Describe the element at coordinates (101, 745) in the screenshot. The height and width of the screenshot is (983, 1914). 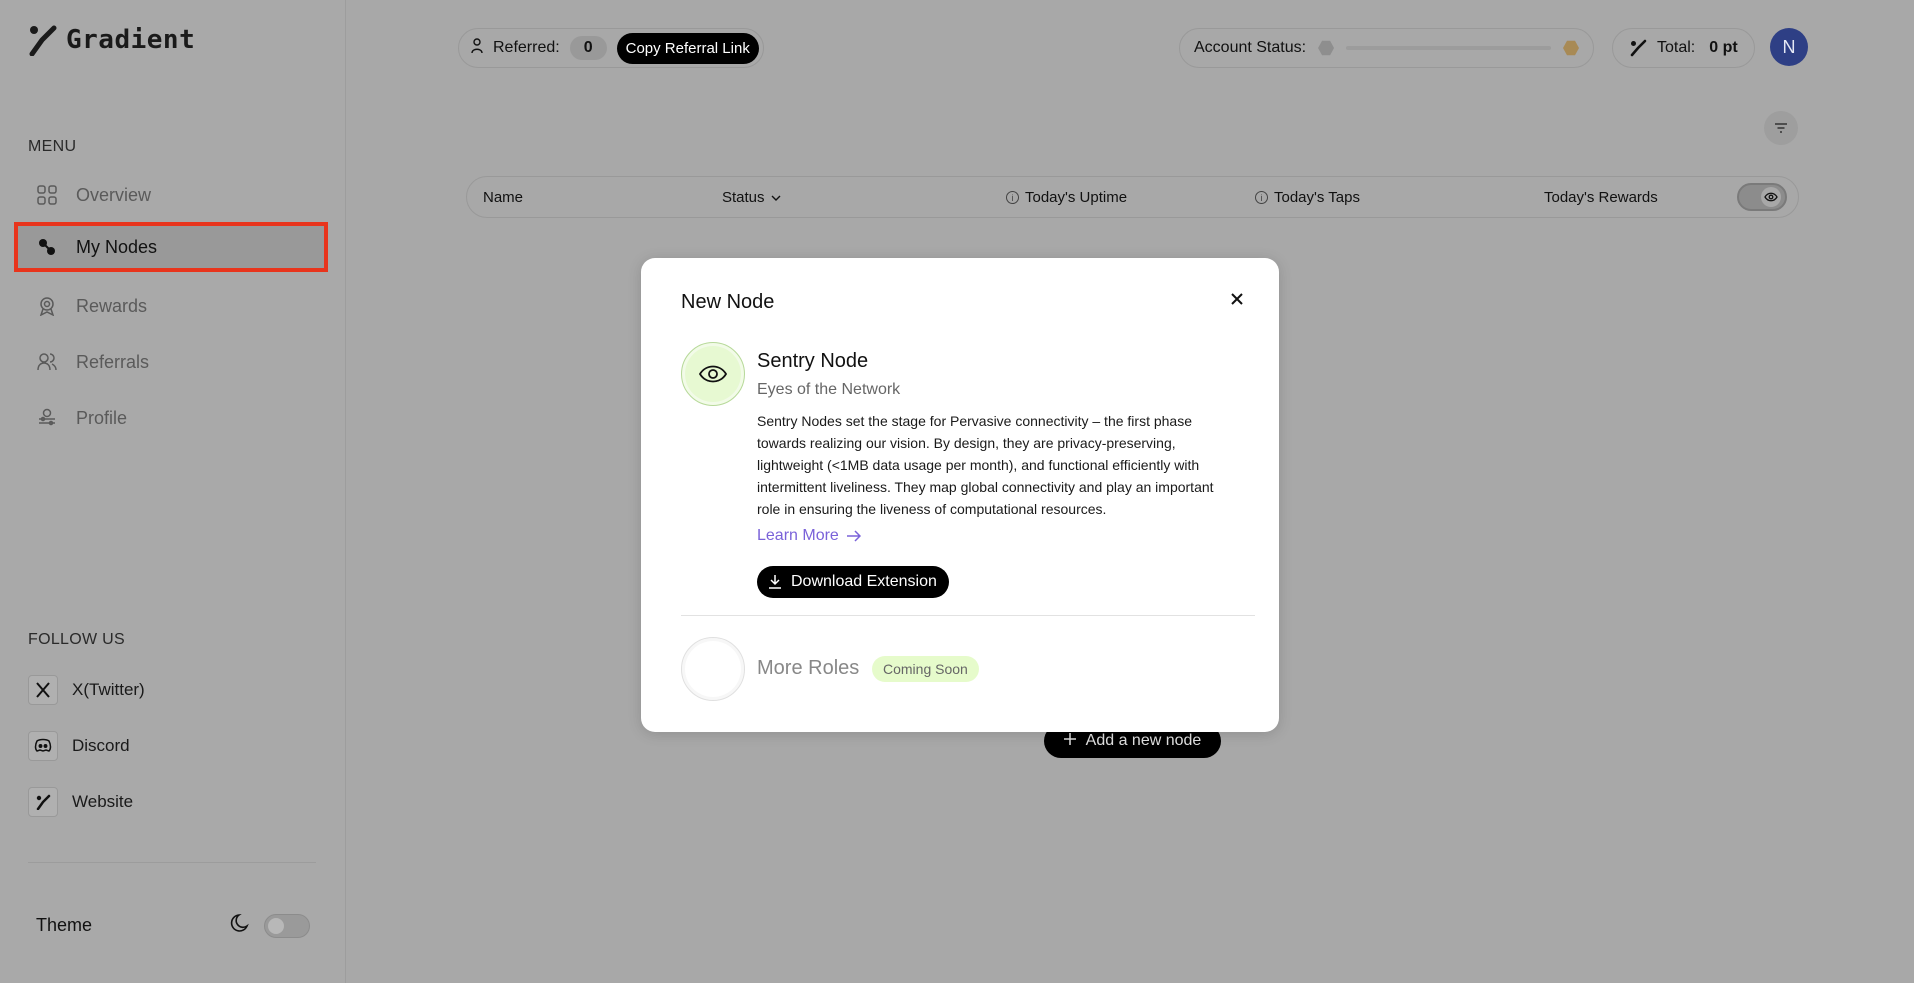
I see `follow-label: Discord` at that location.